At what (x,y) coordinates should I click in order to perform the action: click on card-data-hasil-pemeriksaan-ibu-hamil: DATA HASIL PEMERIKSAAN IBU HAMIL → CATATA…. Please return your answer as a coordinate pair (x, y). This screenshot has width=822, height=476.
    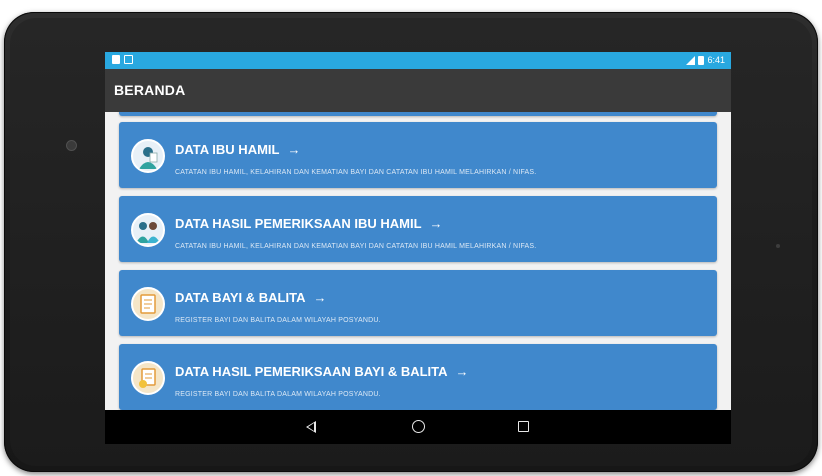
    Looking at the image, I should click on (418, 229).